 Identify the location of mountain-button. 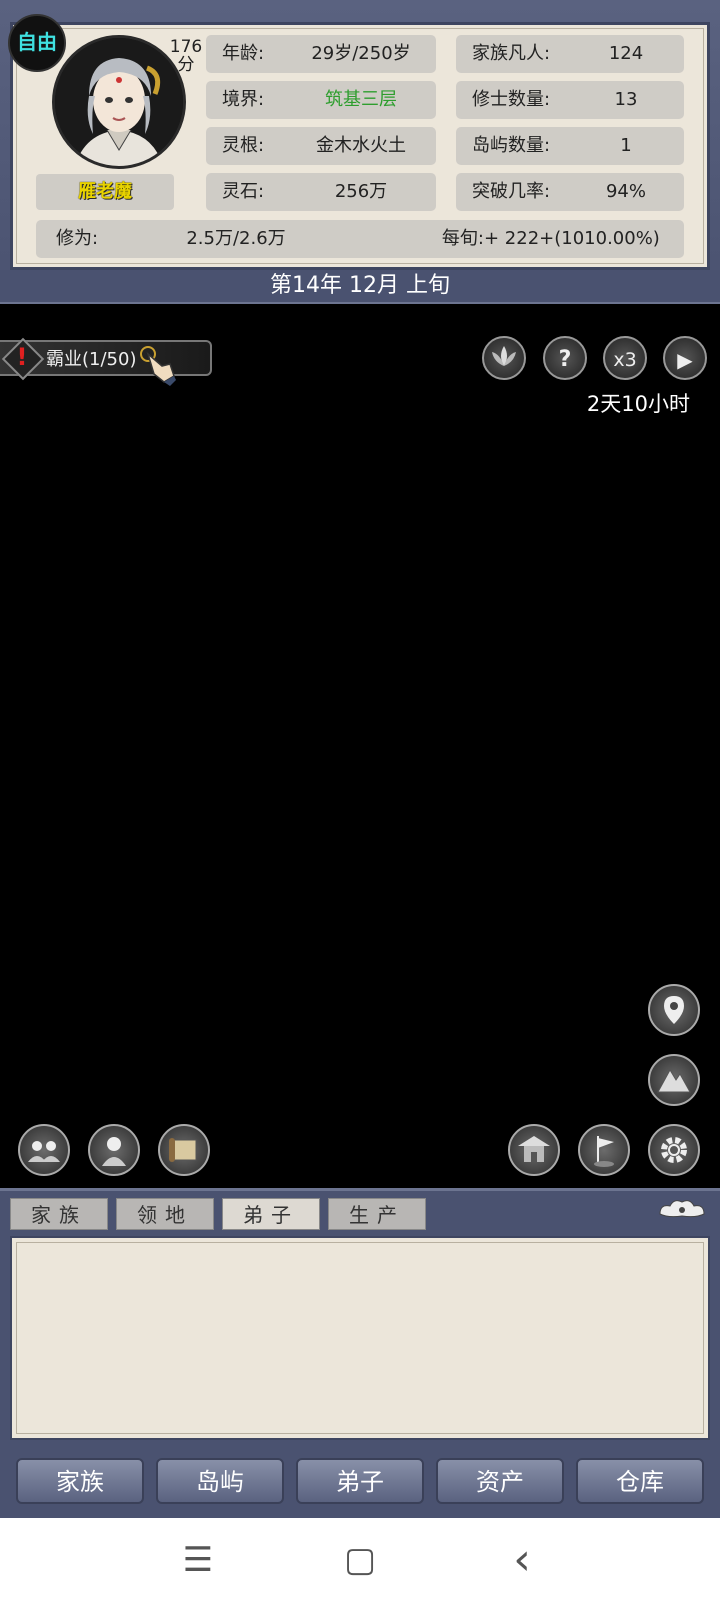
(674, 1080).